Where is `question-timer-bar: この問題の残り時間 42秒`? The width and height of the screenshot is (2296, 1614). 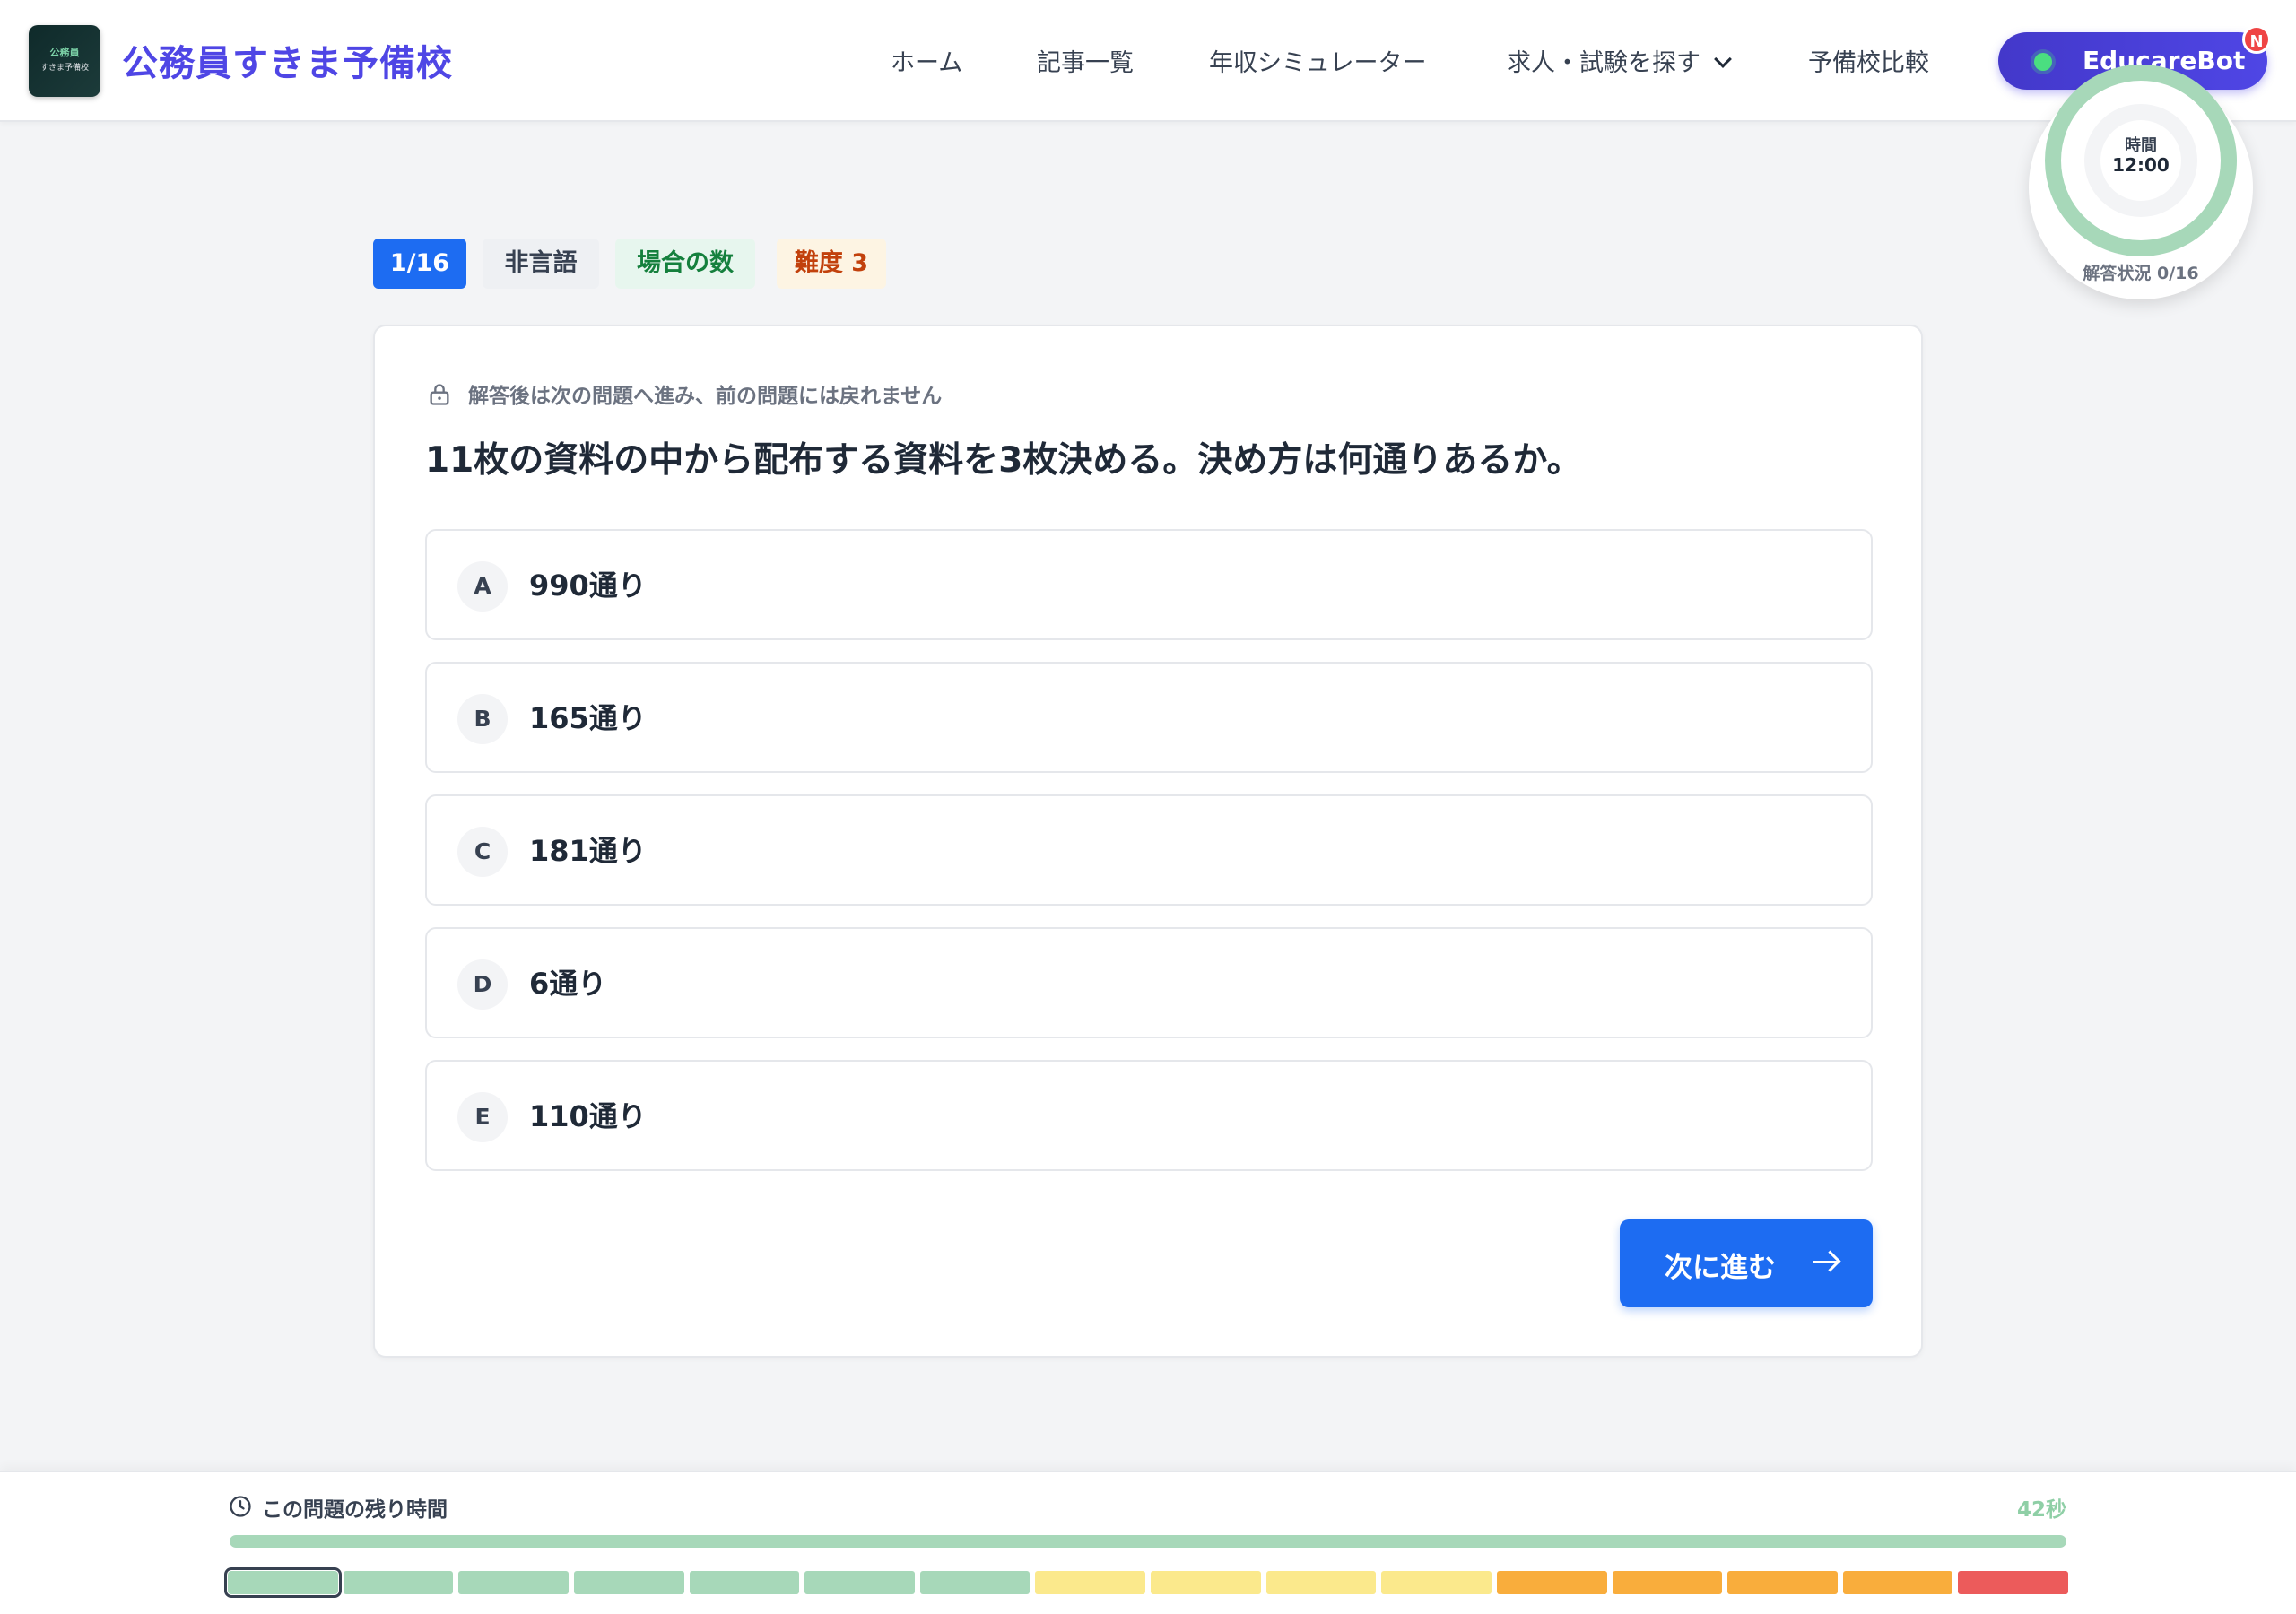
question-timer-bar: この問題の残り時間 42秒 is located at coordinates (1148, 1542).